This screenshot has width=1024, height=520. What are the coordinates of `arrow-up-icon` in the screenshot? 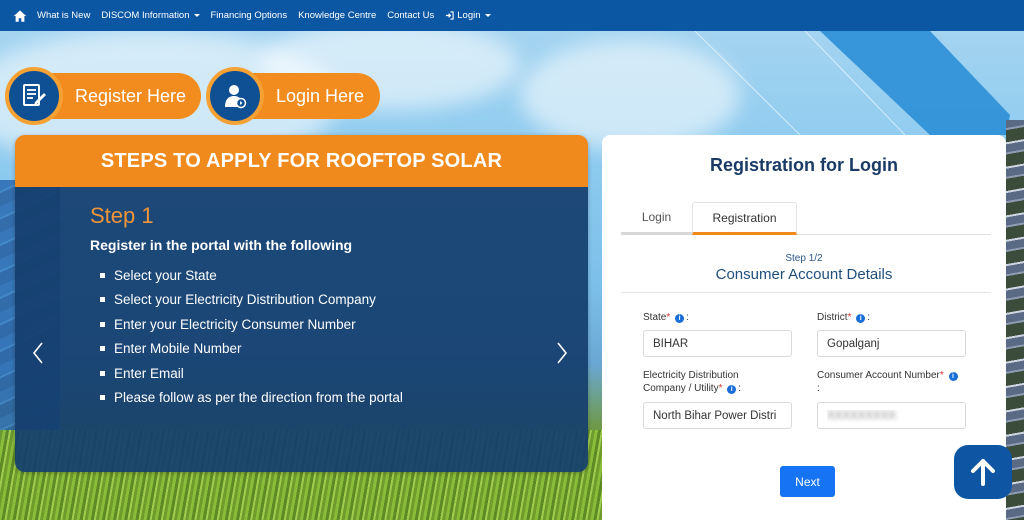 It's located at (983, 472).